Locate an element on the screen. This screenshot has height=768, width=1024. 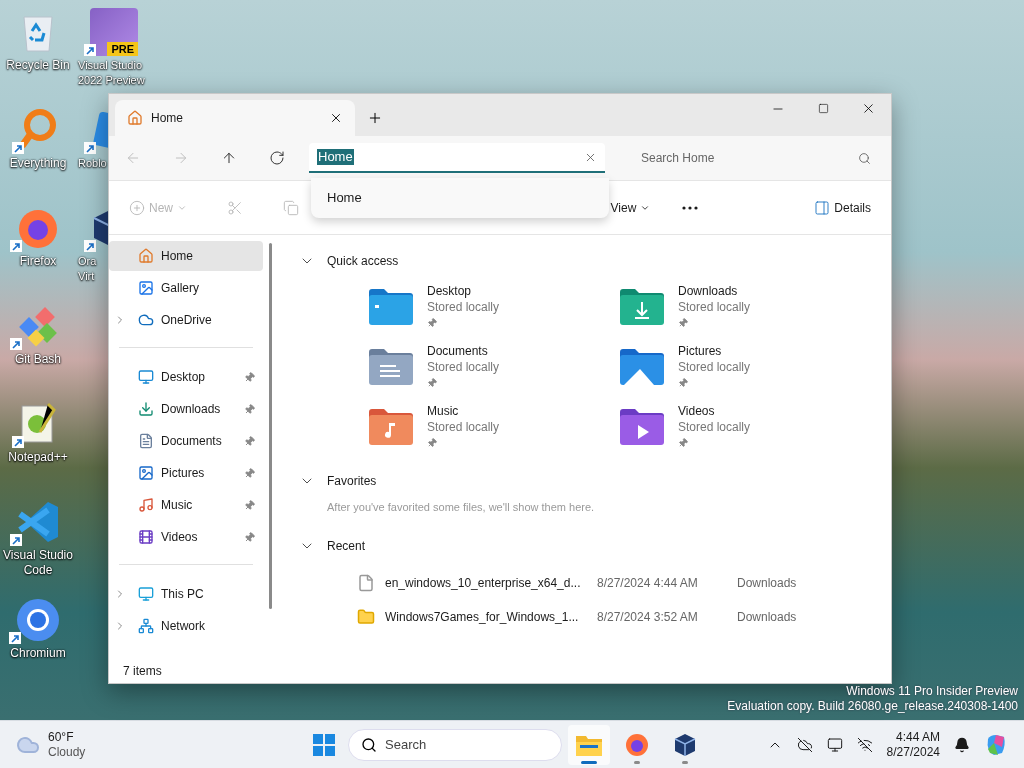
notepad-icon is located at coordinates (38, 424).